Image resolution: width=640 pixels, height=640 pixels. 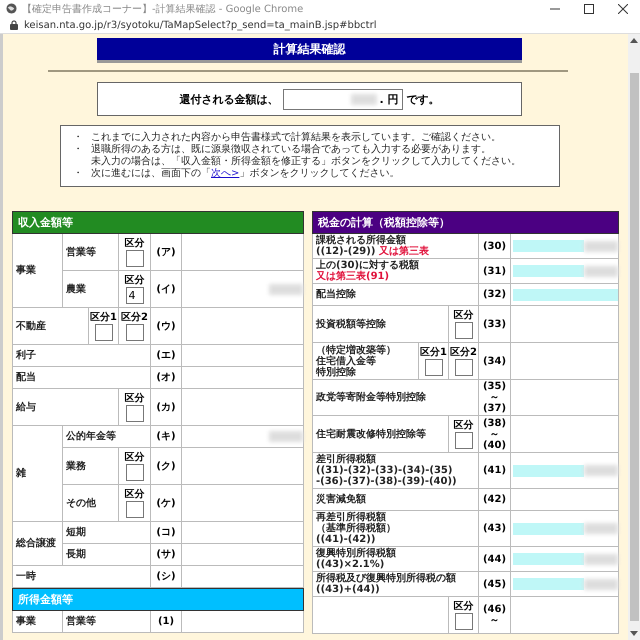 I want to click on code-cell: (32), so click(x=494, y=295).